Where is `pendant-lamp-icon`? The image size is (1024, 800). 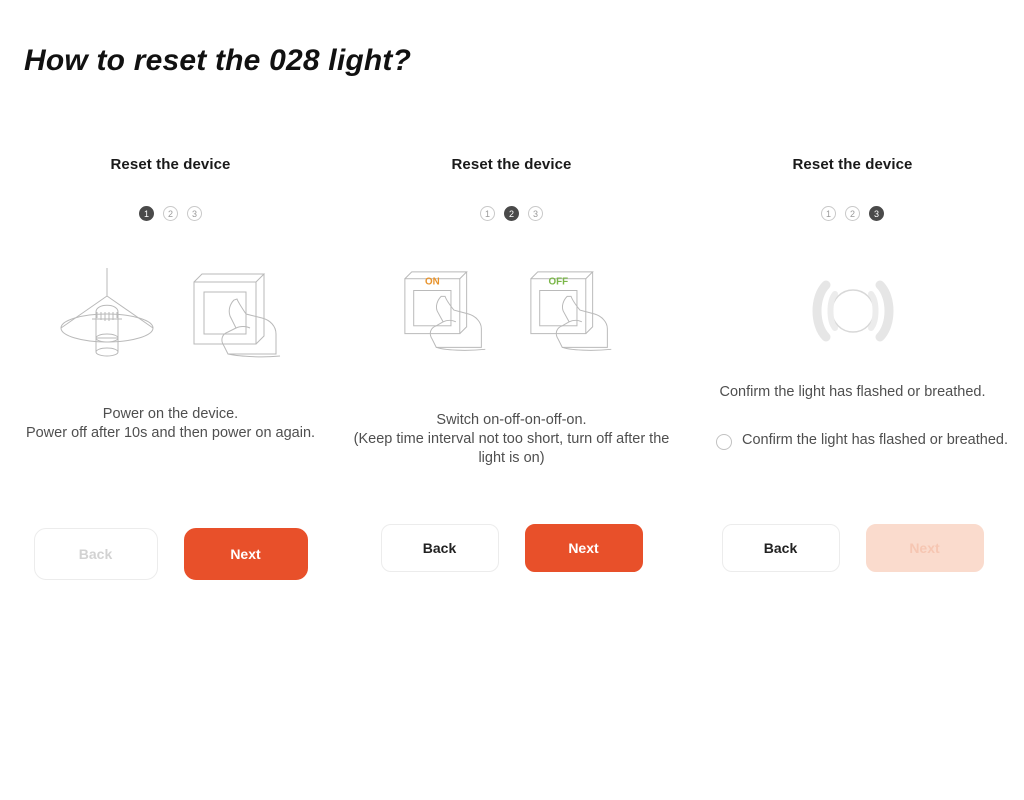 pendant-lamp-icon is located at coordinates (106, 312).